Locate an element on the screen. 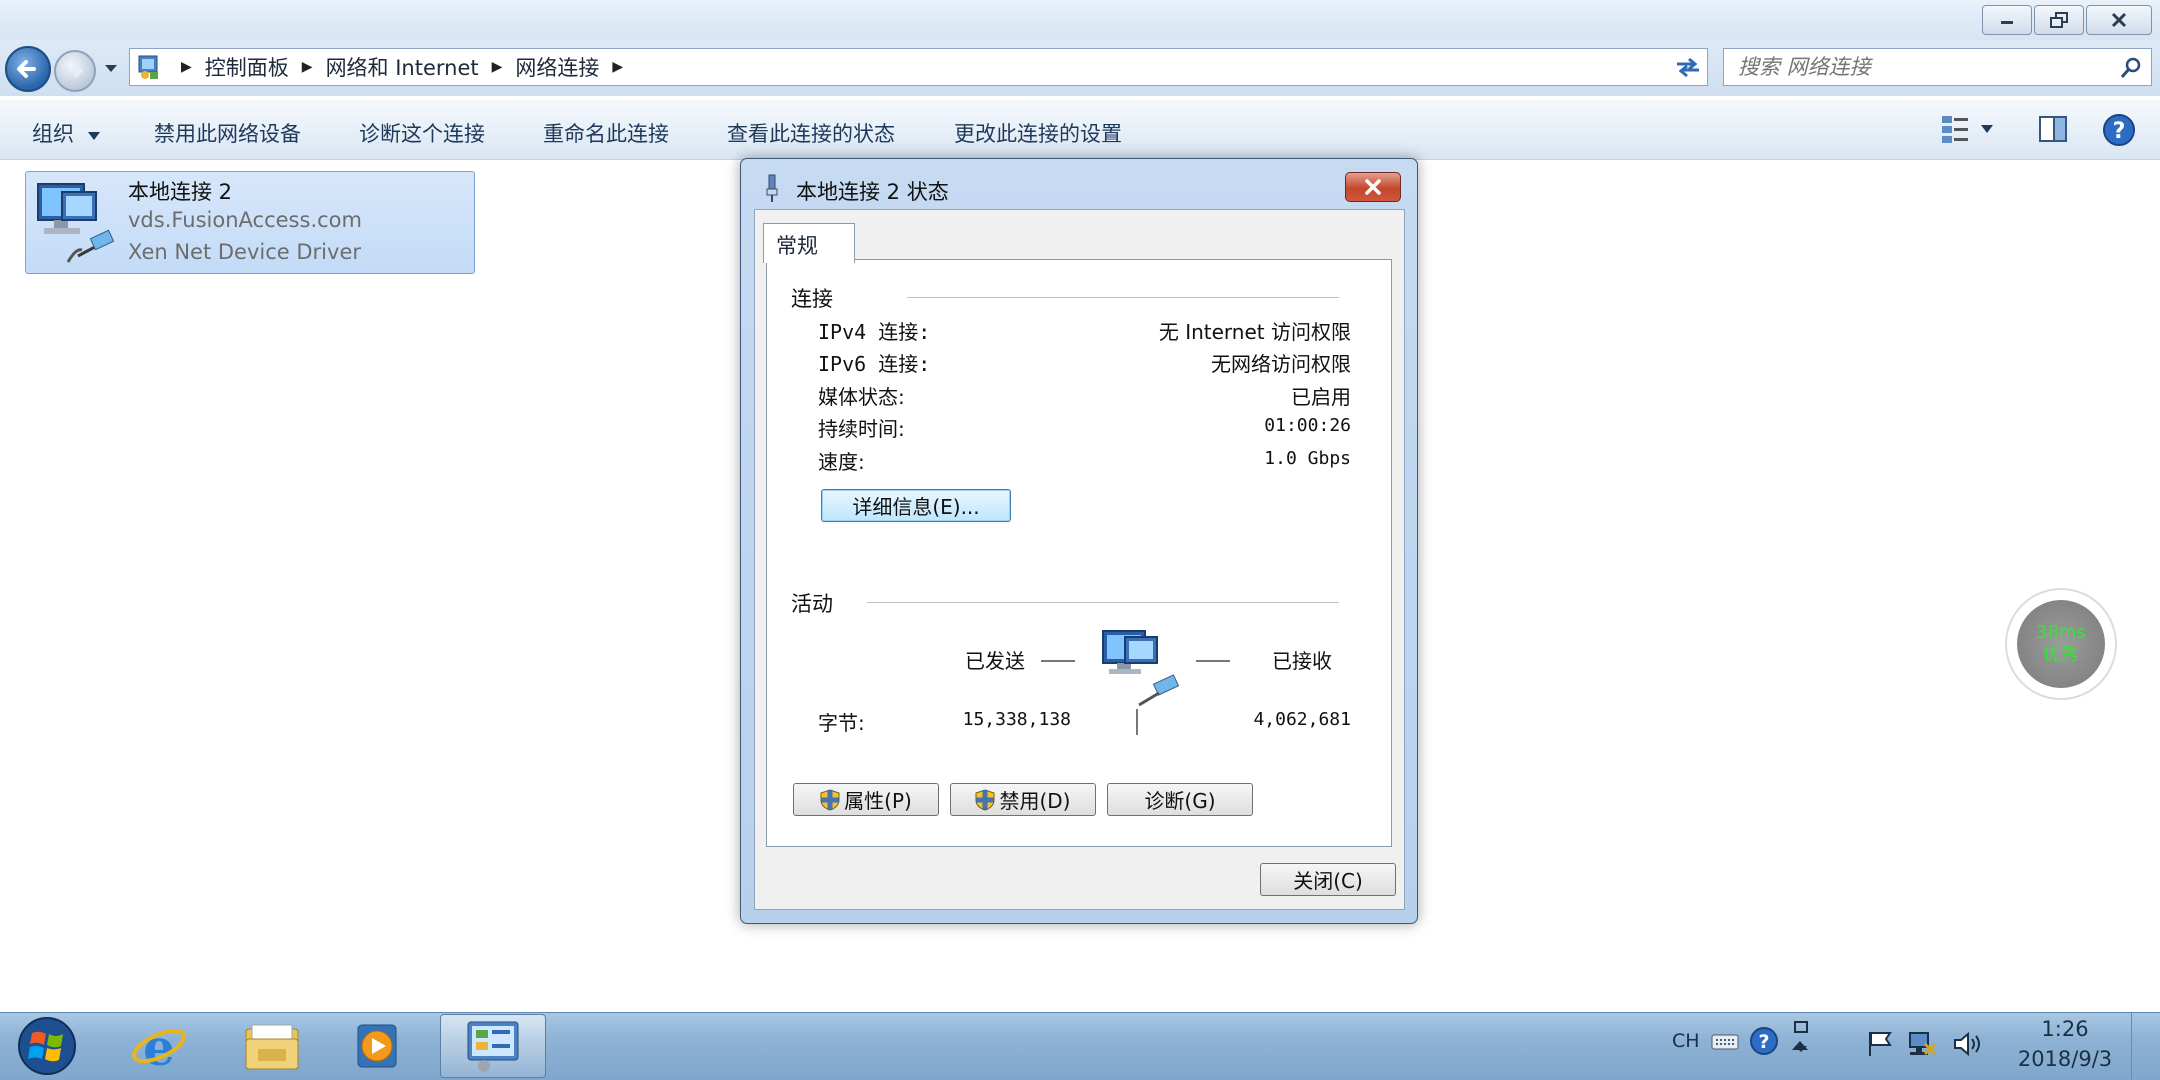  view-options-icon is located at coordinates (1955, 129).